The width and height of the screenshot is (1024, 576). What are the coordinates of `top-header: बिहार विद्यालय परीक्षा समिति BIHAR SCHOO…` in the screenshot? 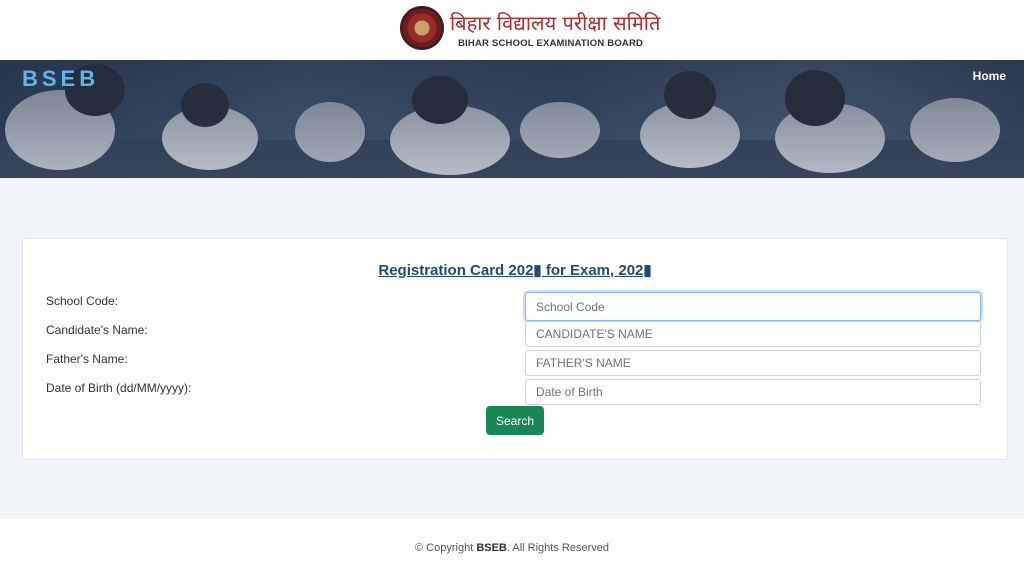 It's located at (512, 30).